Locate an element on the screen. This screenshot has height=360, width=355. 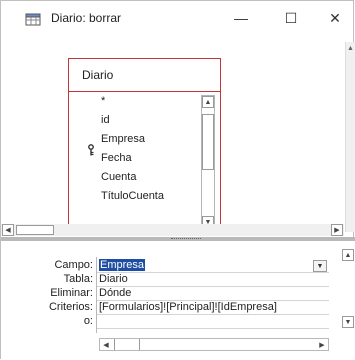
row-label-eliminar: Eliminar: is located at coordinates (71, 293).